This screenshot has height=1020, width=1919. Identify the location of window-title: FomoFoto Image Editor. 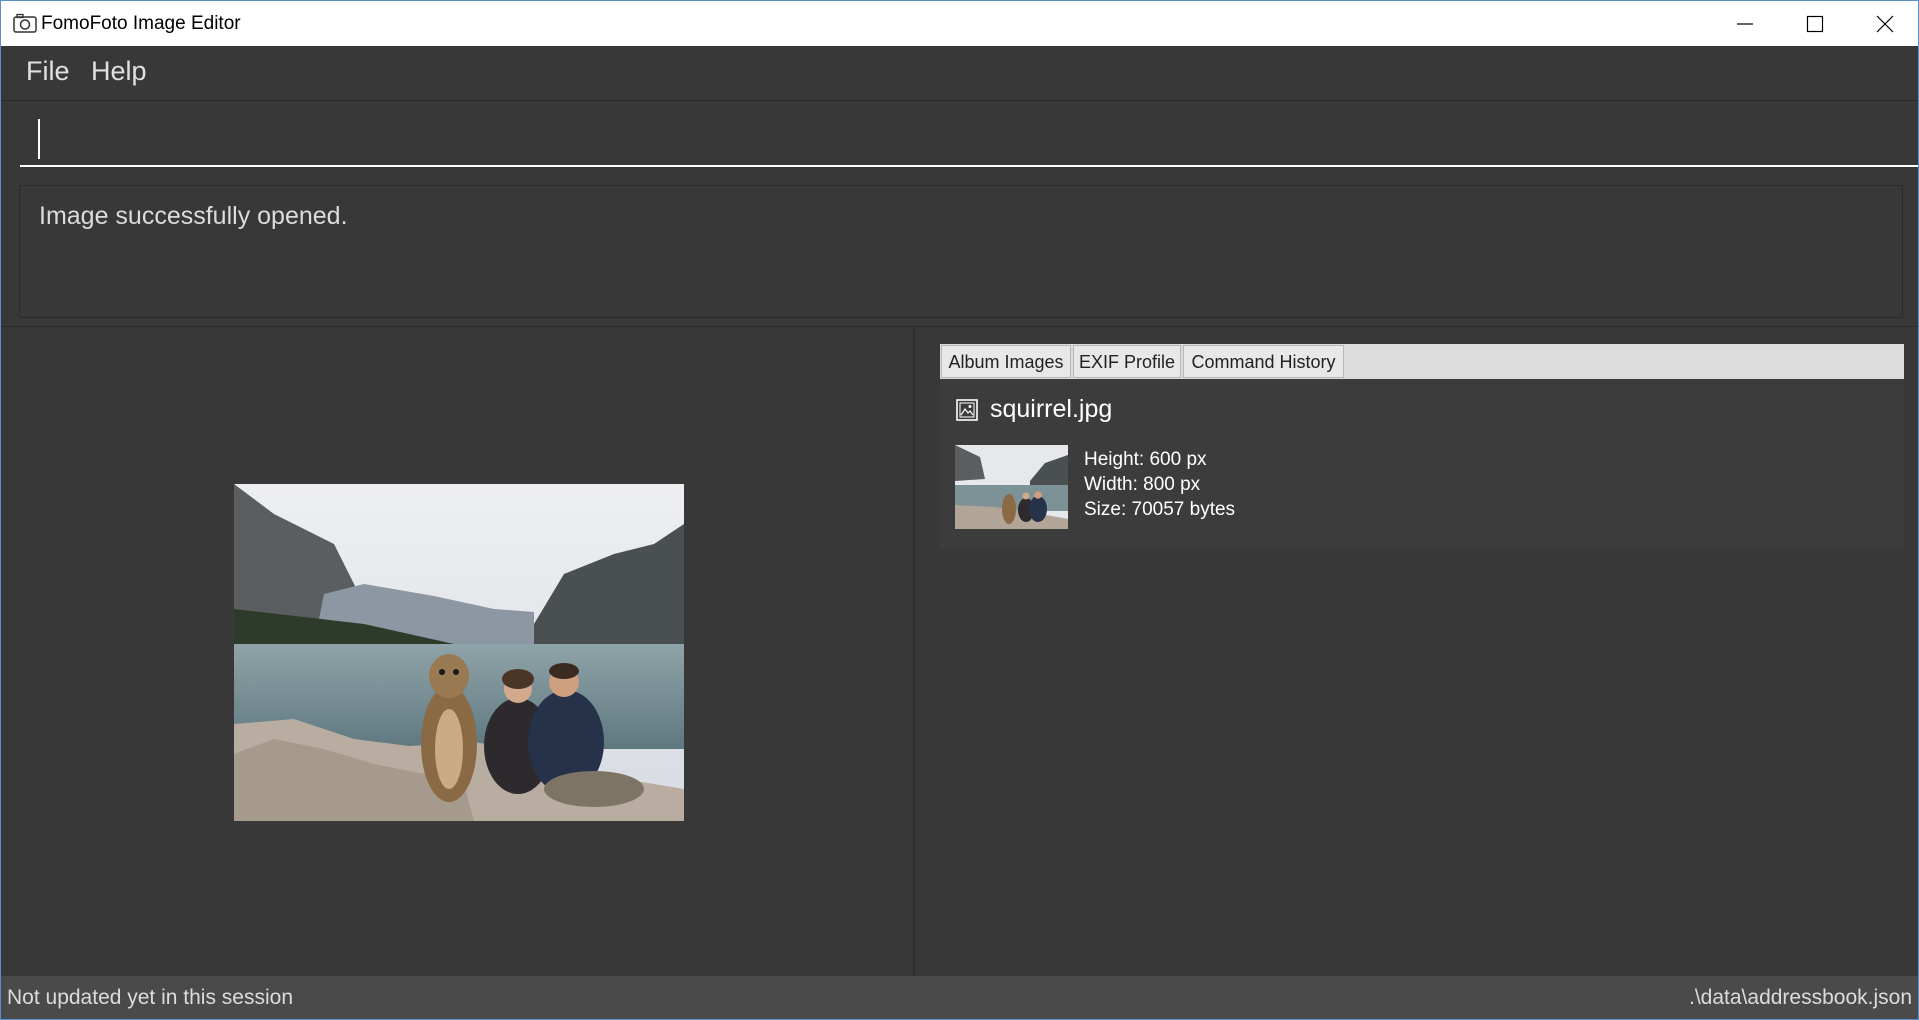
(141, 23).